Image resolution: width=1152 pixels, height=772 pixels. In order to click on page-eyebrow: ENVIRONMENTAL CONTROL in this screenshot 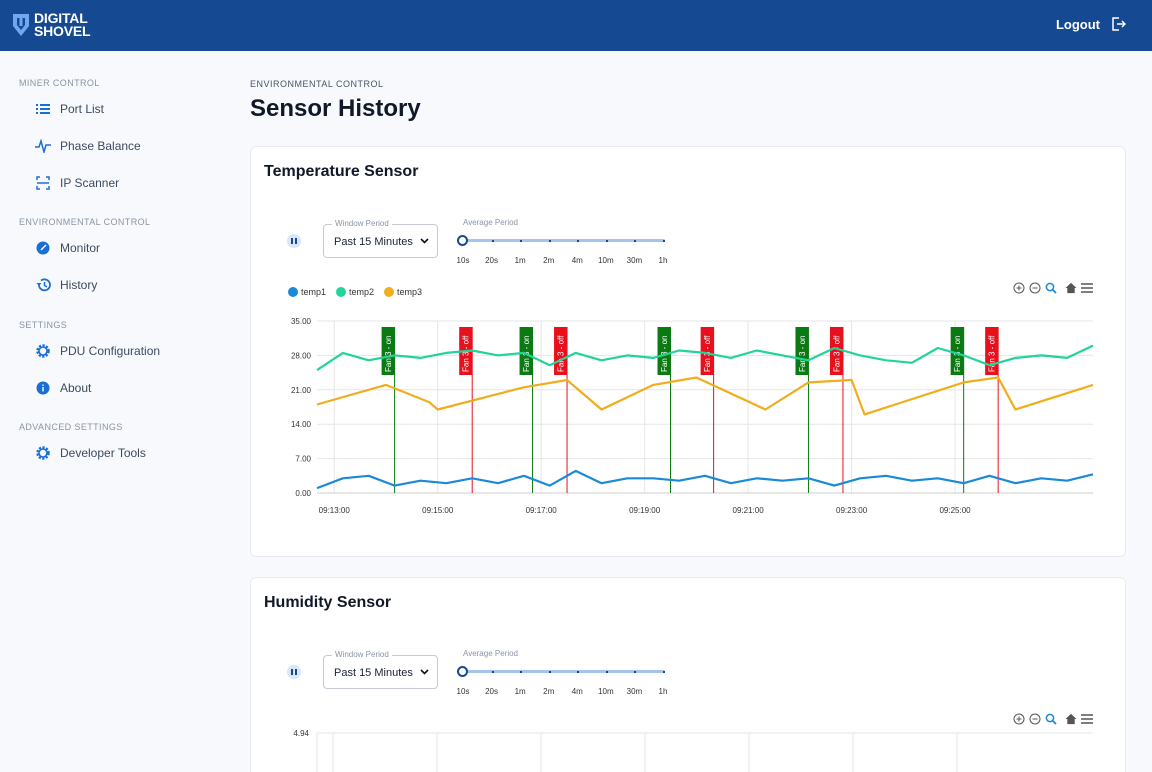, I will do `click(317, 84)`.